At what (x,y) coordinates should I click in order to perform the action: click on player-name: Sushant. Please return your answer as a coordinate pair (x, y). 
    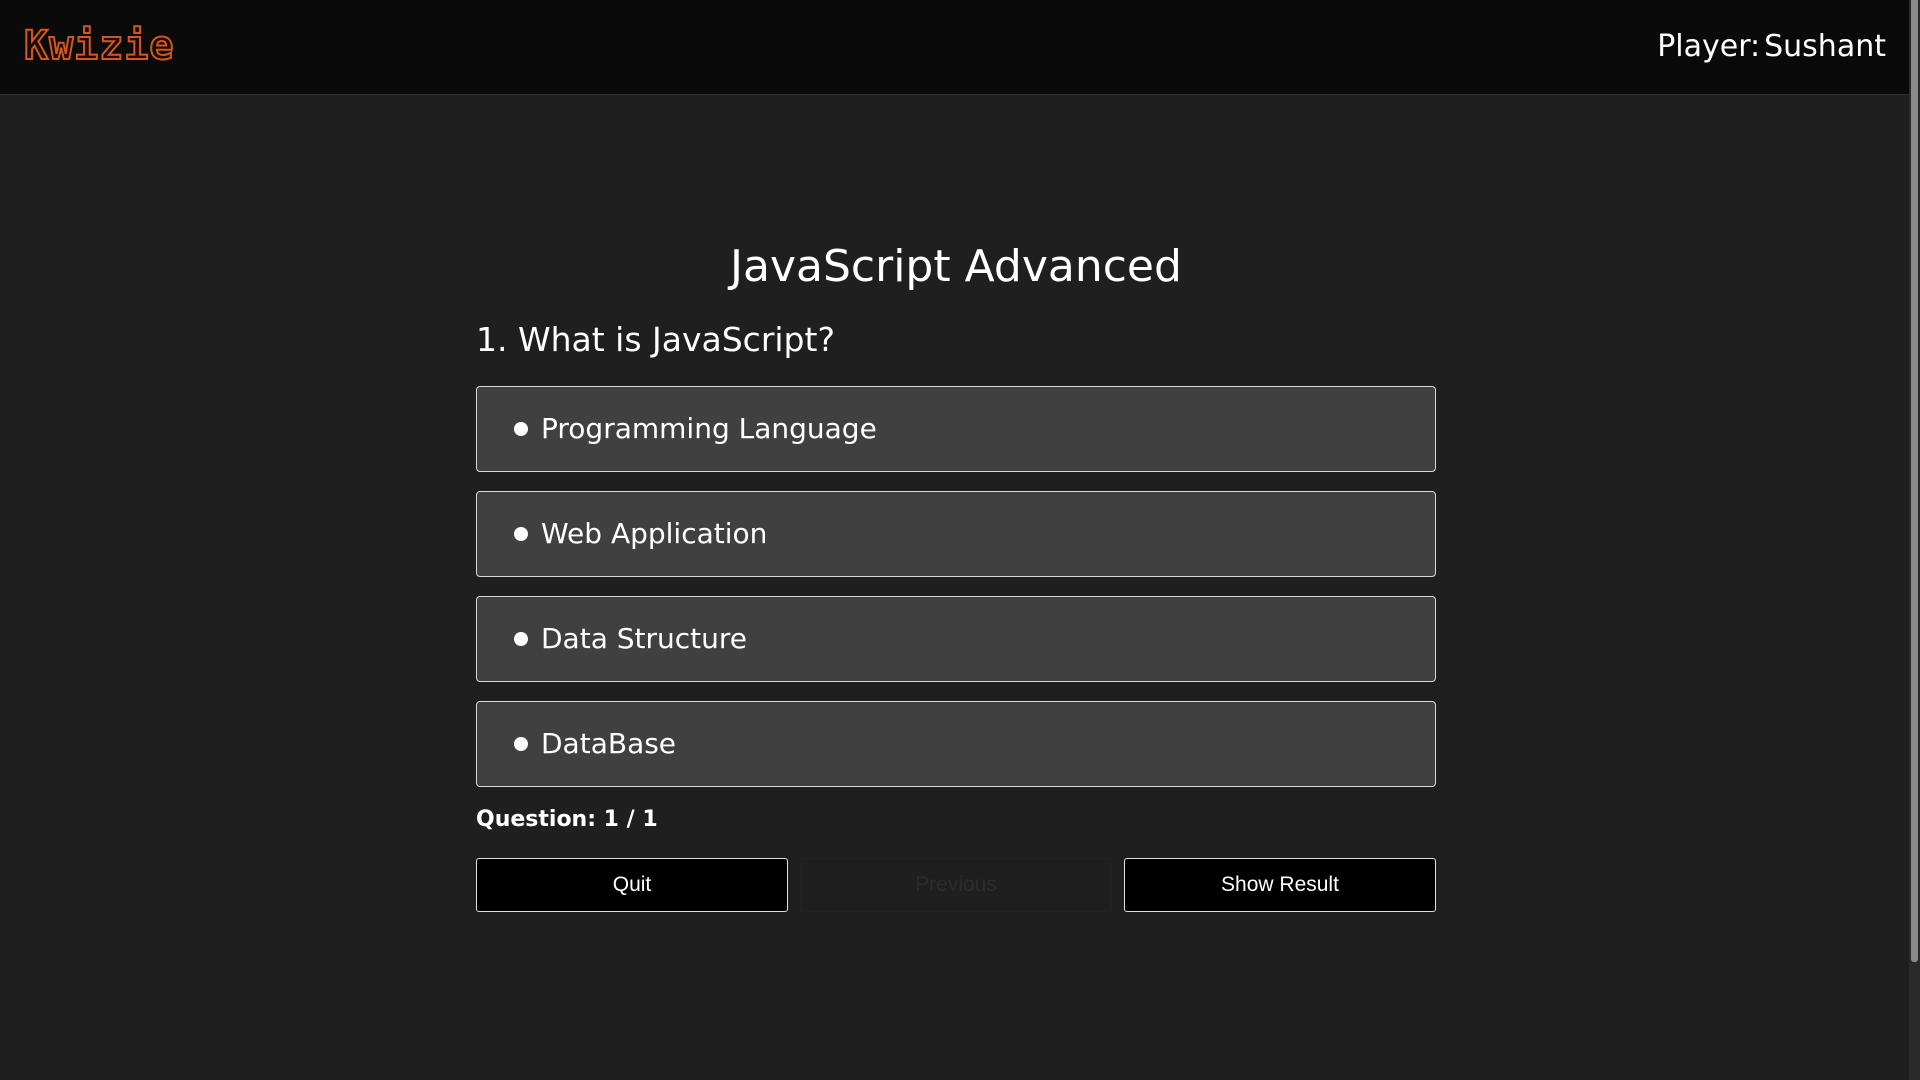
    Looking at the image, I should click on (1825, 46).